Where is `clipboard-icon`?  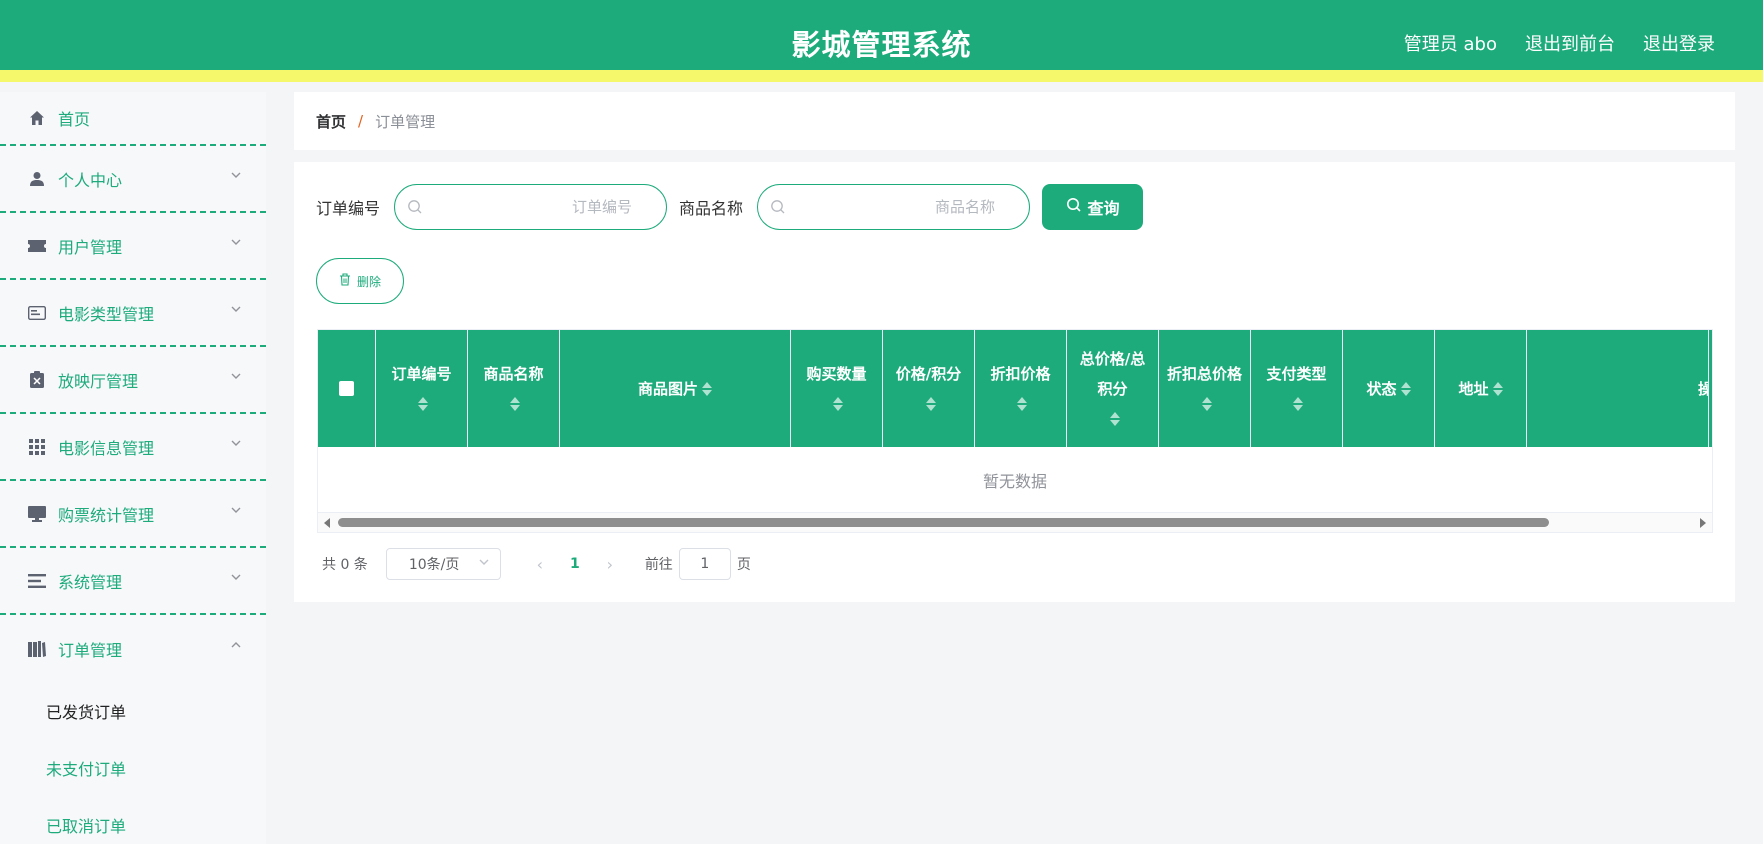
clipboard-icon is located at coordinates (37, 380).